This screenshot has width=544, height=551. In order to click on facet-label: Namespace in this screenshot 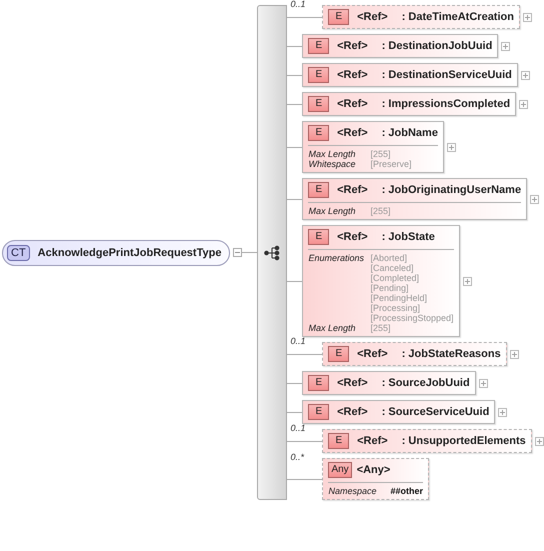, I will do `click(353, 491)`.